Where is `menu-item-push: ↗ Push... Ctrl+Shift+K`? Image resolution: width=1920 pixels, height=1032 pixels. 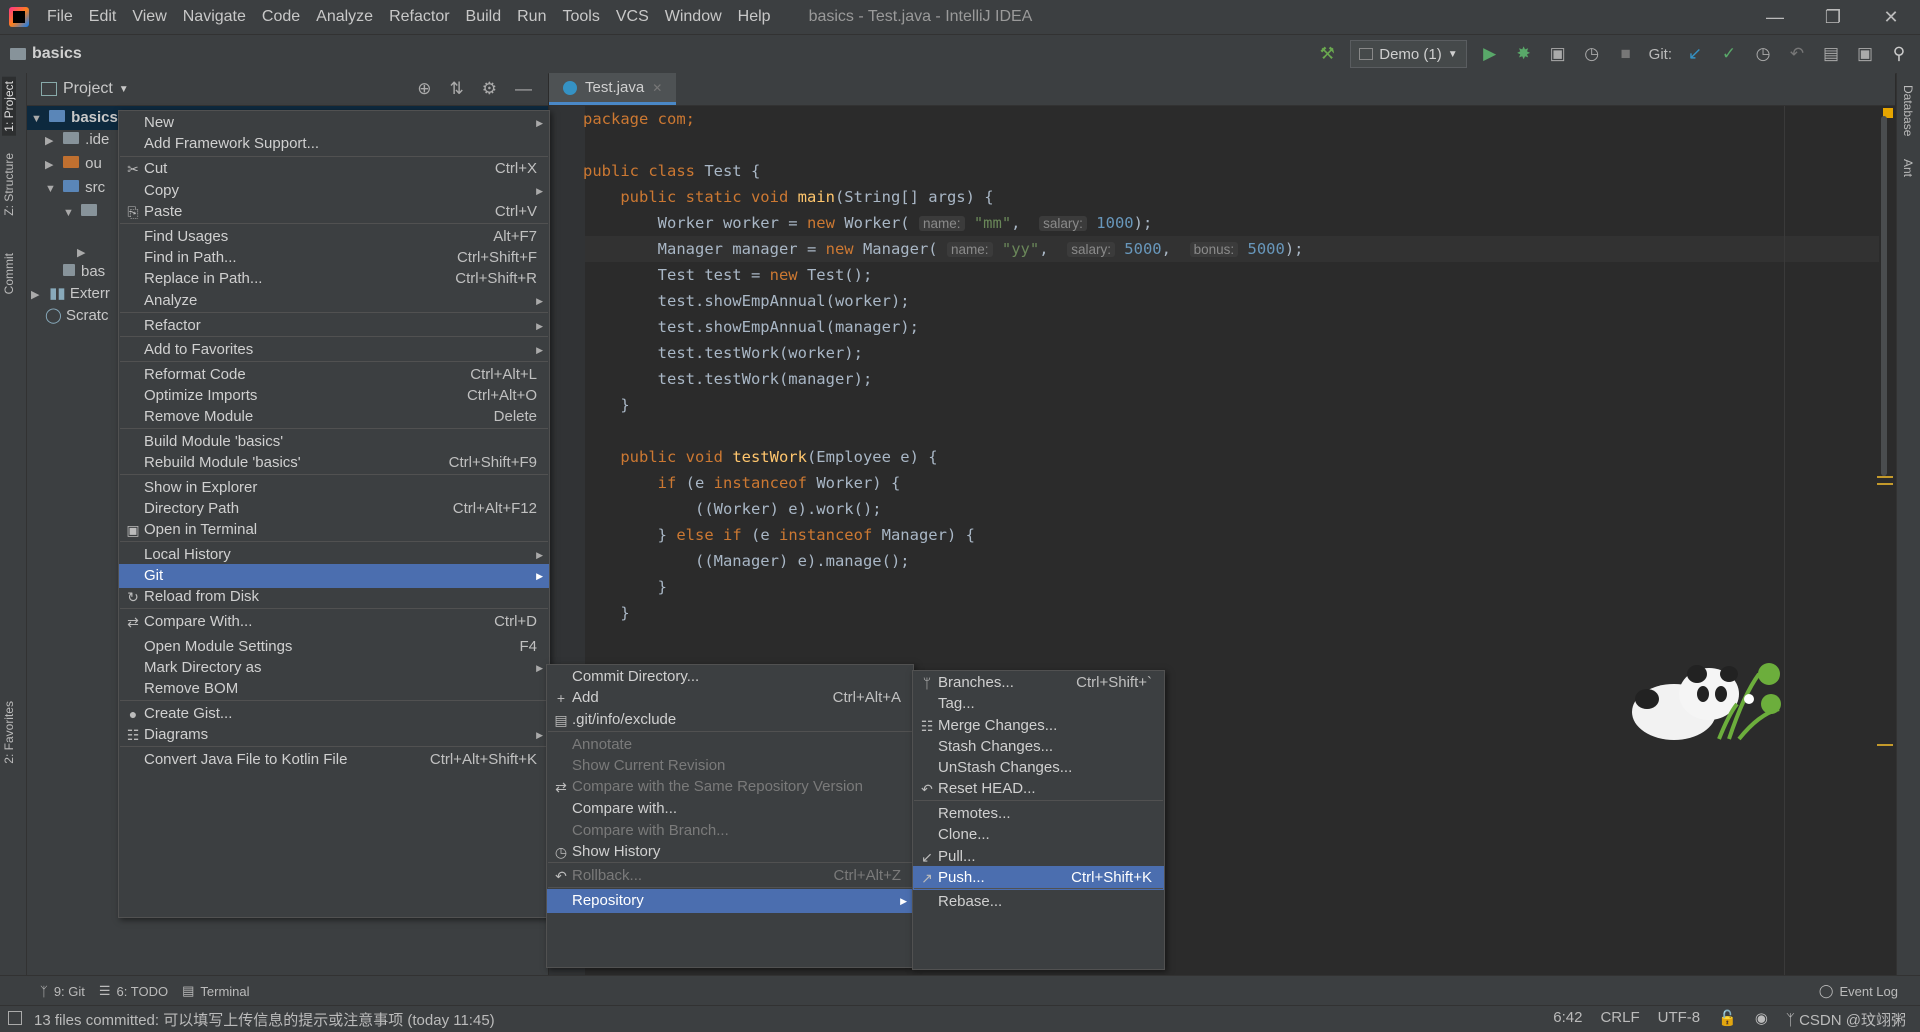 menu-item-push: ↗ Push... Ctrl+Shift+K is located at coordinates (1038, 878).